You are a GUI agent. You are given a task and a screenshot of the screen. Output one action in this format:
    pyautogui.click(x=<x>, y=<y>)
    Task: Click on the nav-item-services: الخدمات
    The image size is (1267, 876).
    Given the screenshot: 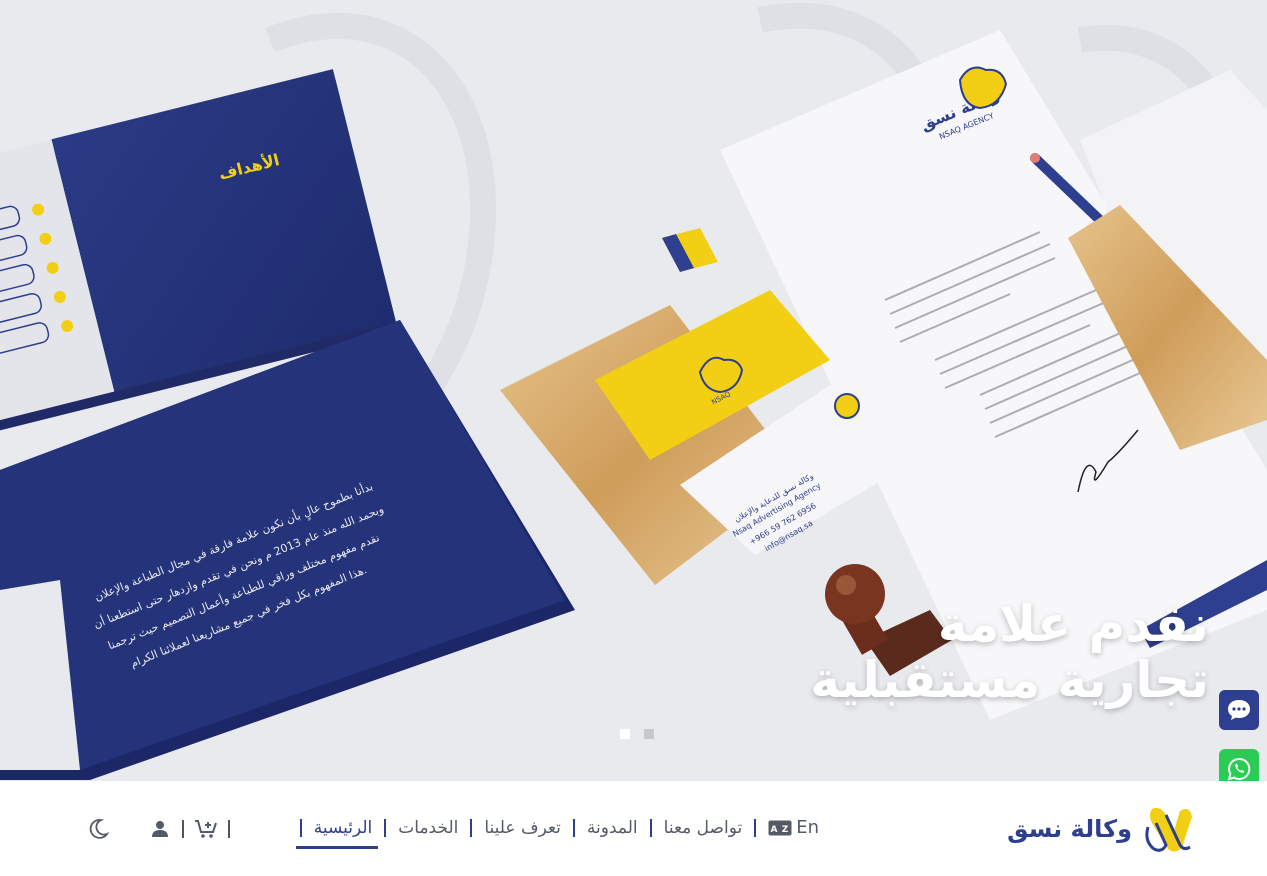 What is the action you would take?
    pyautogui.click(x=428, y=828)
    